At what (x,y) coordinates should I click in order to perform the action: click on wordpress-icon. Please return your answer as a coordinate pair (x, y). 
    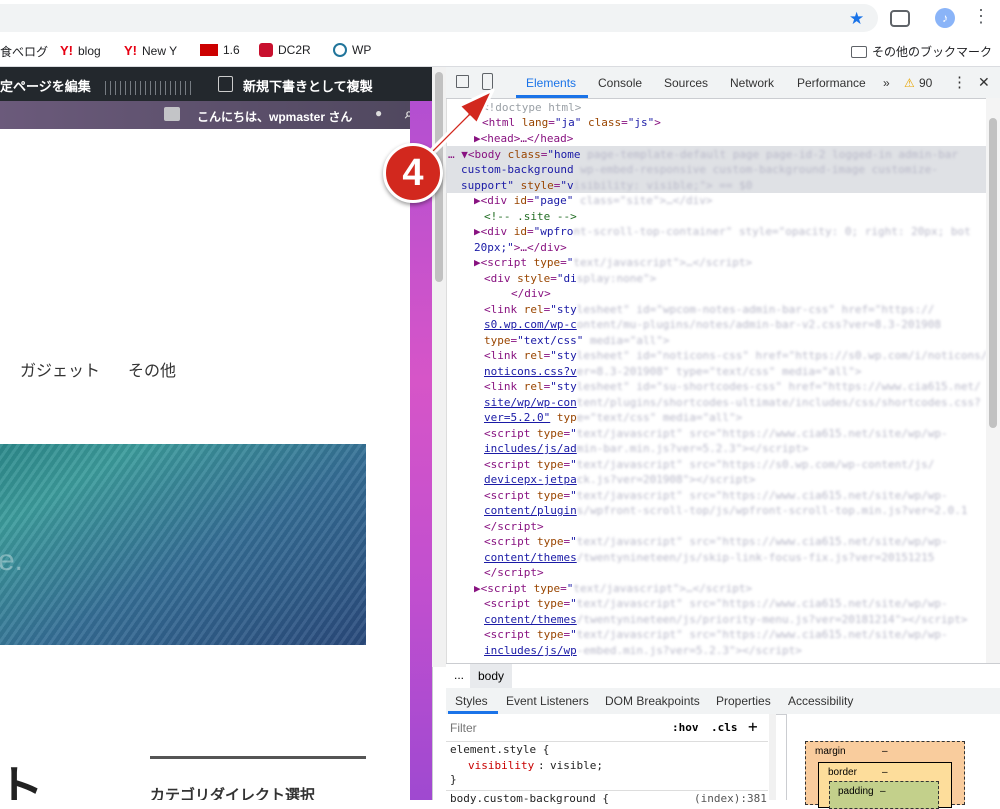
    Looking at the image, I should click on (340, 50).